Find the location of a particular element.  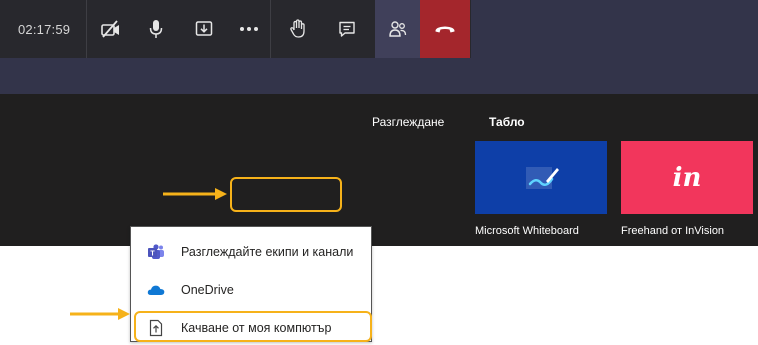

raise-hand-button is located at coordinates (298, 29).